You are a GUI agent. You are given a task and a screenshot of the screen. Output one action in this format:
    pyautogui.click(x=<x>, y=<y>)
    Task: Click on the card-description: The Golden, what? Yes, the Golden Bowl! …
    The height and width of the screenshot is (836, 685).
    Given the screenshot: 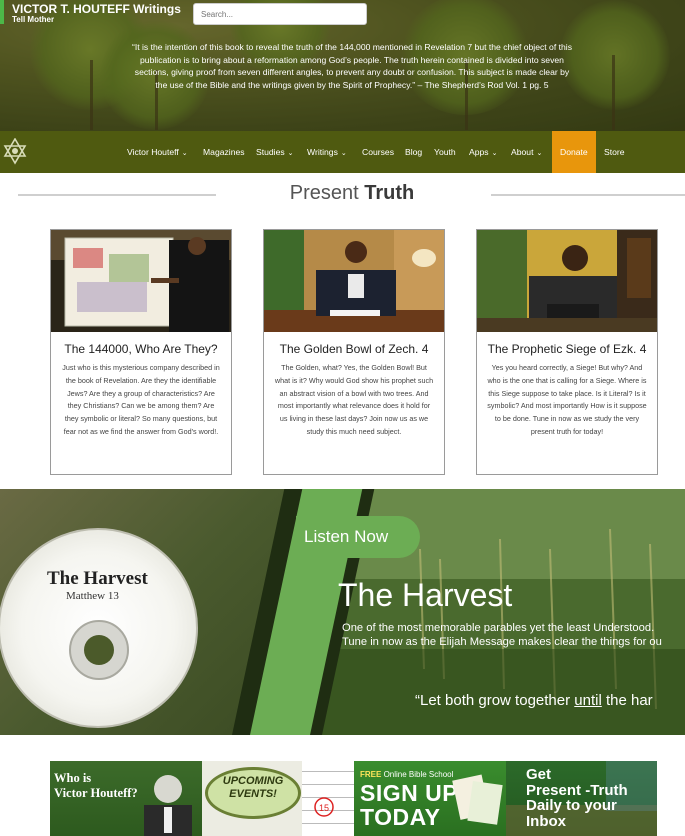 What is the action you would take?
    pyautogui.click(x=354, y=399)
    